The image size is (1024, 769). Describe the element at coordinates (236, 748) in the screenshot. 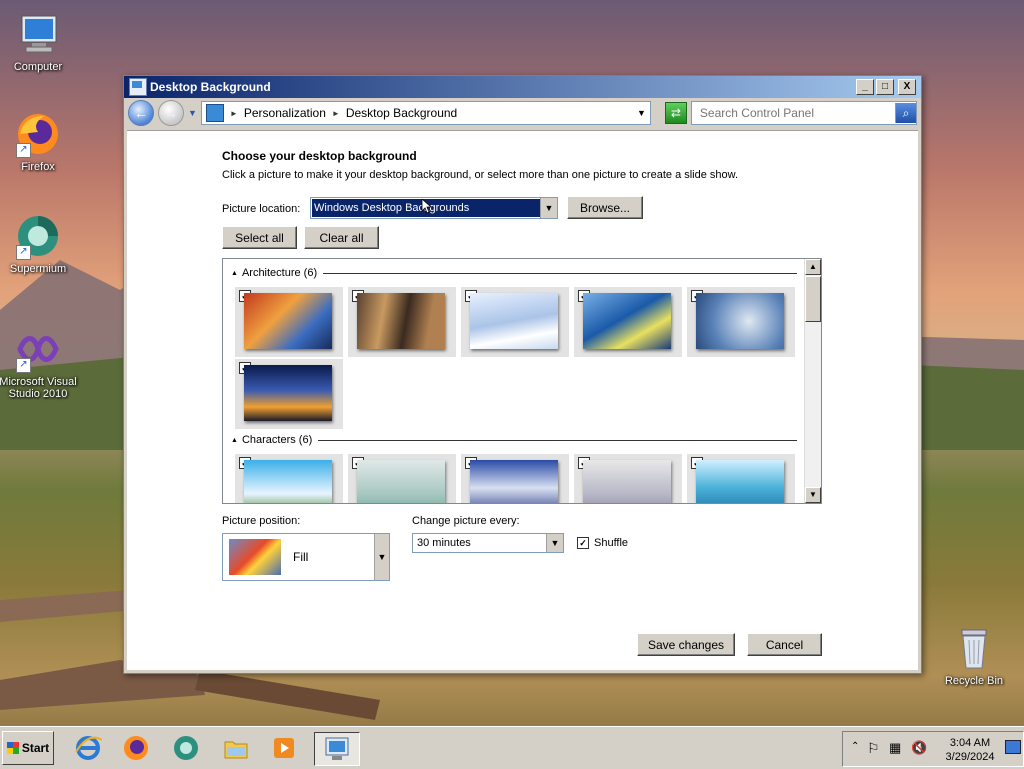

I see `explorer-folder-icon` at that location.